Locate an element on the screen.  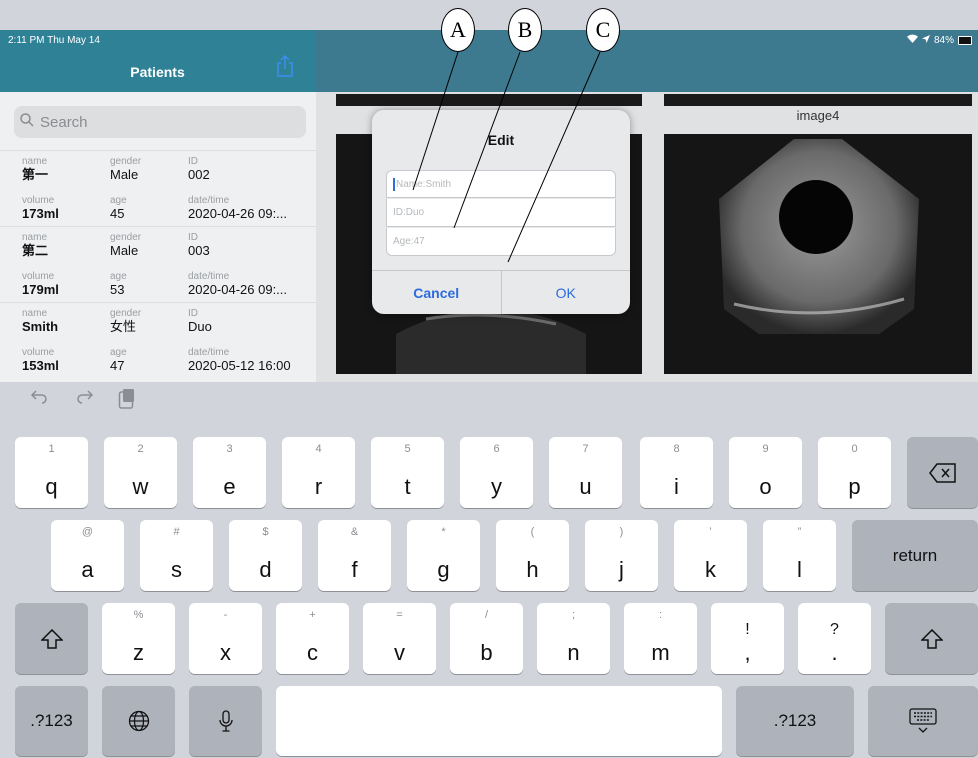
status-indicators: 84% is located at coordinates (939, 40).